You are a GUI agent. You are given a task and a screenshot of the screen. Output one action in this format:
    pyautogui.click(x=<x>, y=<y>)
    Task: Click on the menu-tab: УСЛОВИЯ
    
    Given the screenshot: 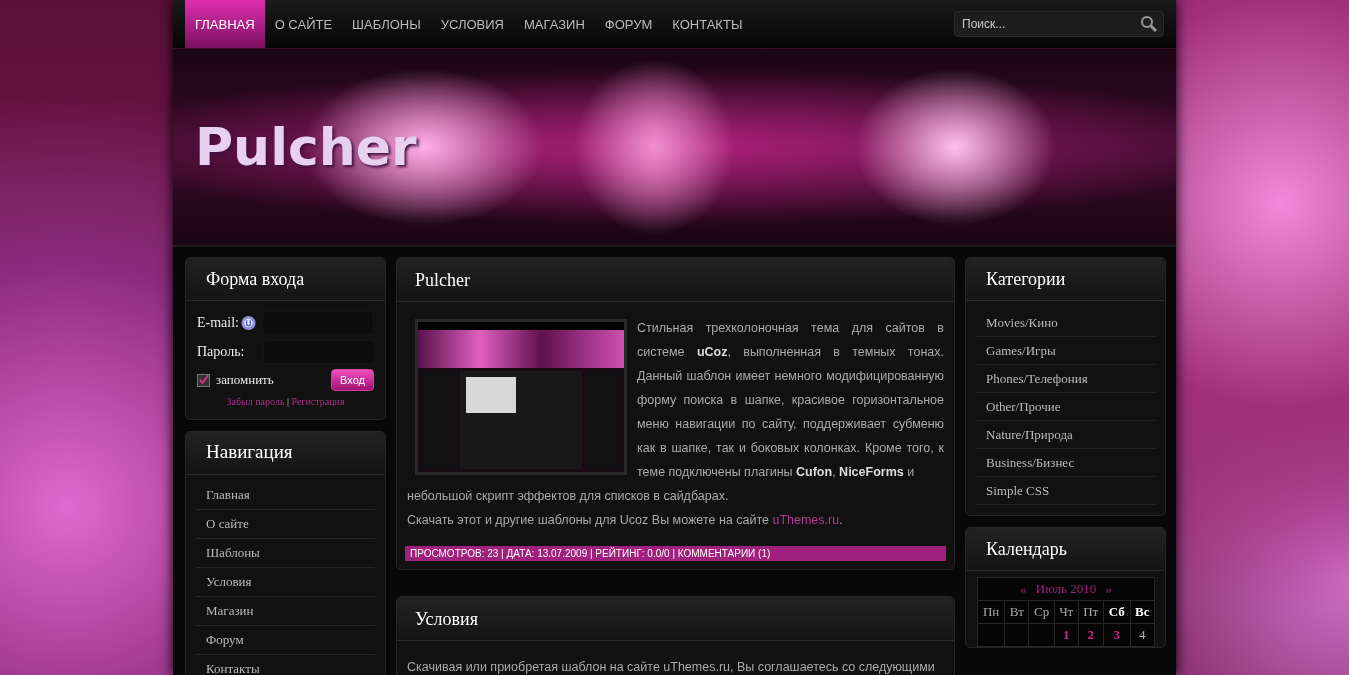 What is the action you would take?
    pyautogui.click(x=472, y=24)
    